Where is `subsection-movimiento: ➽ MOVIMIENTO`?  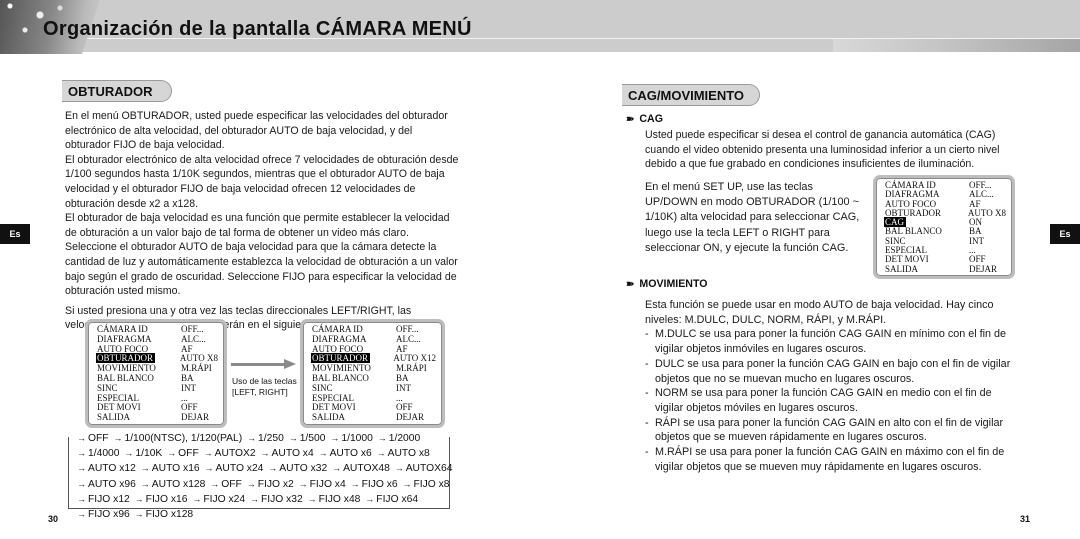 subsection-movimiento: ➽ MOVIMIENTO is located at coordinates (666, 284).